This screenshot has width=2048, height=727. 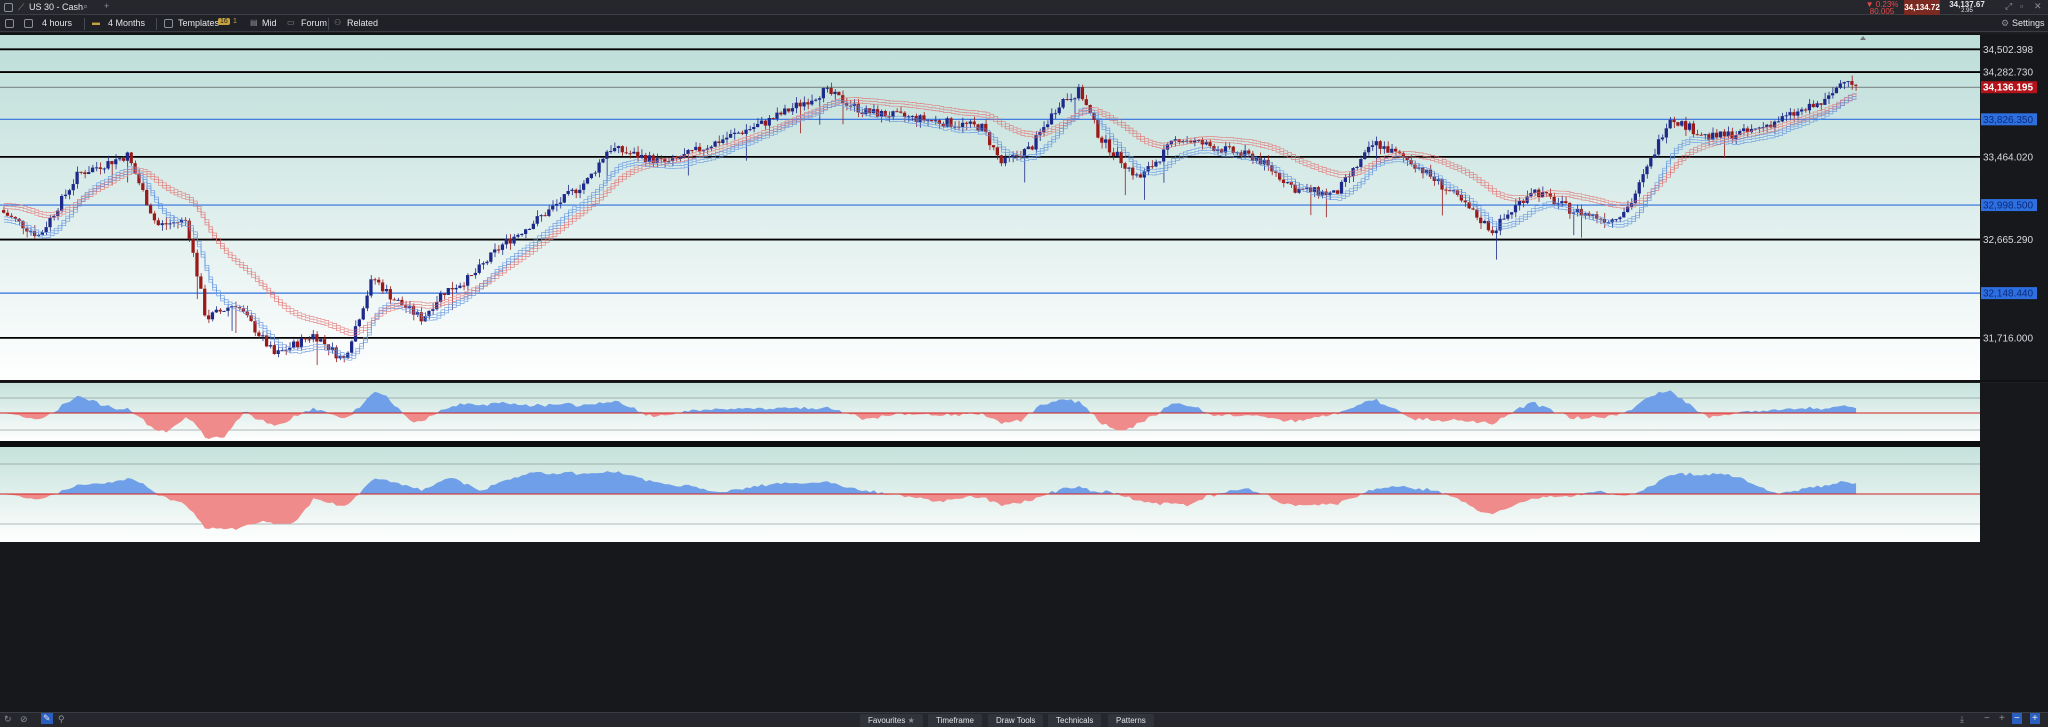 What do you see at coordinates (1016, 720) in the screenshot?
I see `tab-draw-tools: Draw Tools` at bounding box center [1016, 720].